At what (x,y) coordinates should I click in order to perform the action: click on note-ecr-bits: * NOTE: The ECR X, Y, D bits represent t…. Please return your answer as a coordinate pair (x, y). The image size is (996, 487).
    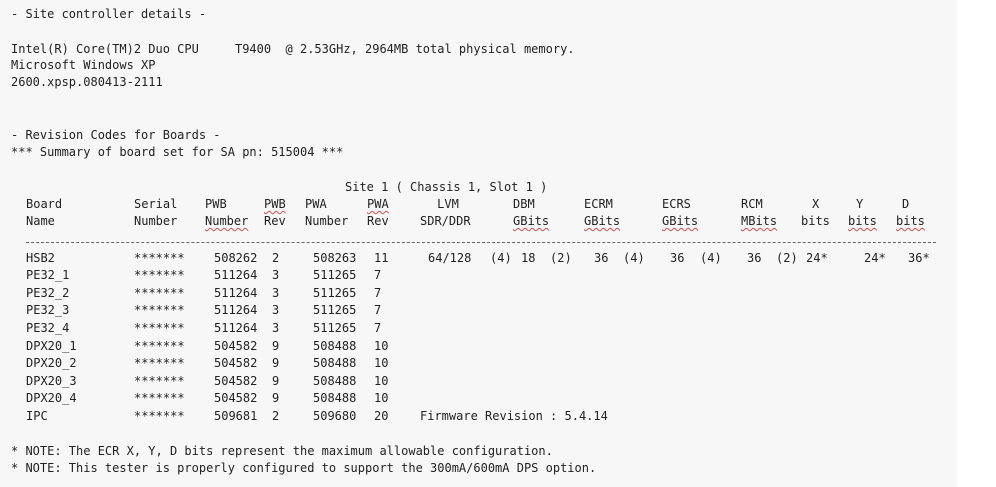
    Looking at the image, I should click on (282, 451).